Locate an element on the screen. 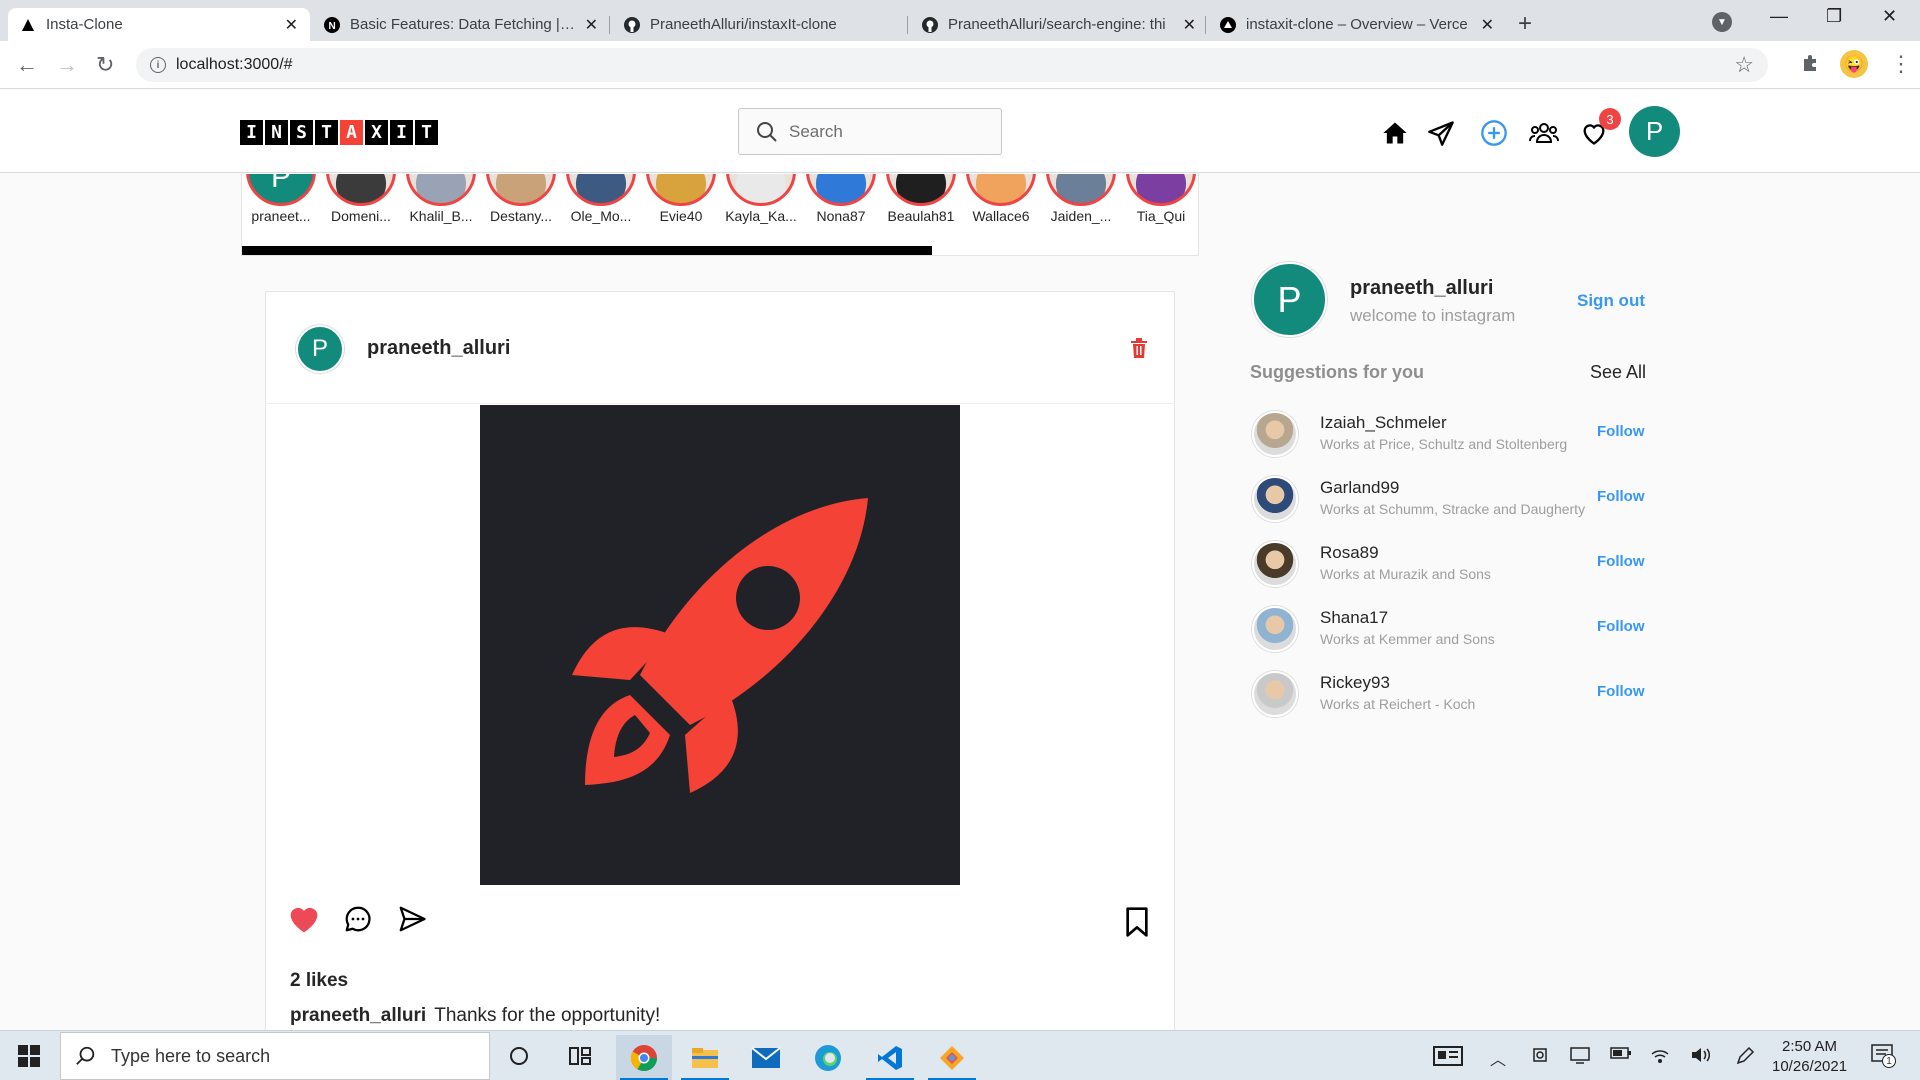 Image resolution: width=1920 pixels, height=1080 pixels. suggestion-username: Rosa89 is located at coordinates (1349, 553).